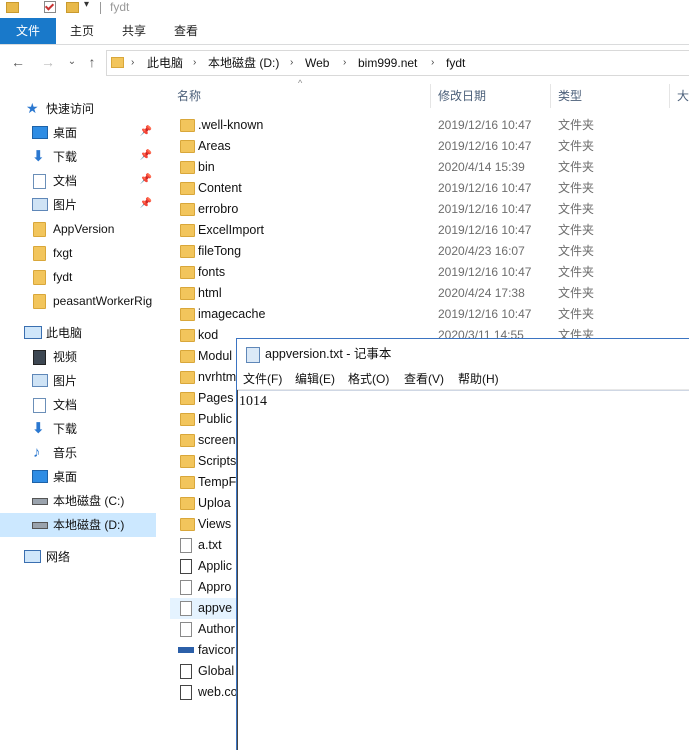 This screenshot has height=751, width=689. Describe the element at coordinates (243, 63) in the screenshot. I see `breadcrumb-drive-d: 本地磁盘 (D:)` at that location.